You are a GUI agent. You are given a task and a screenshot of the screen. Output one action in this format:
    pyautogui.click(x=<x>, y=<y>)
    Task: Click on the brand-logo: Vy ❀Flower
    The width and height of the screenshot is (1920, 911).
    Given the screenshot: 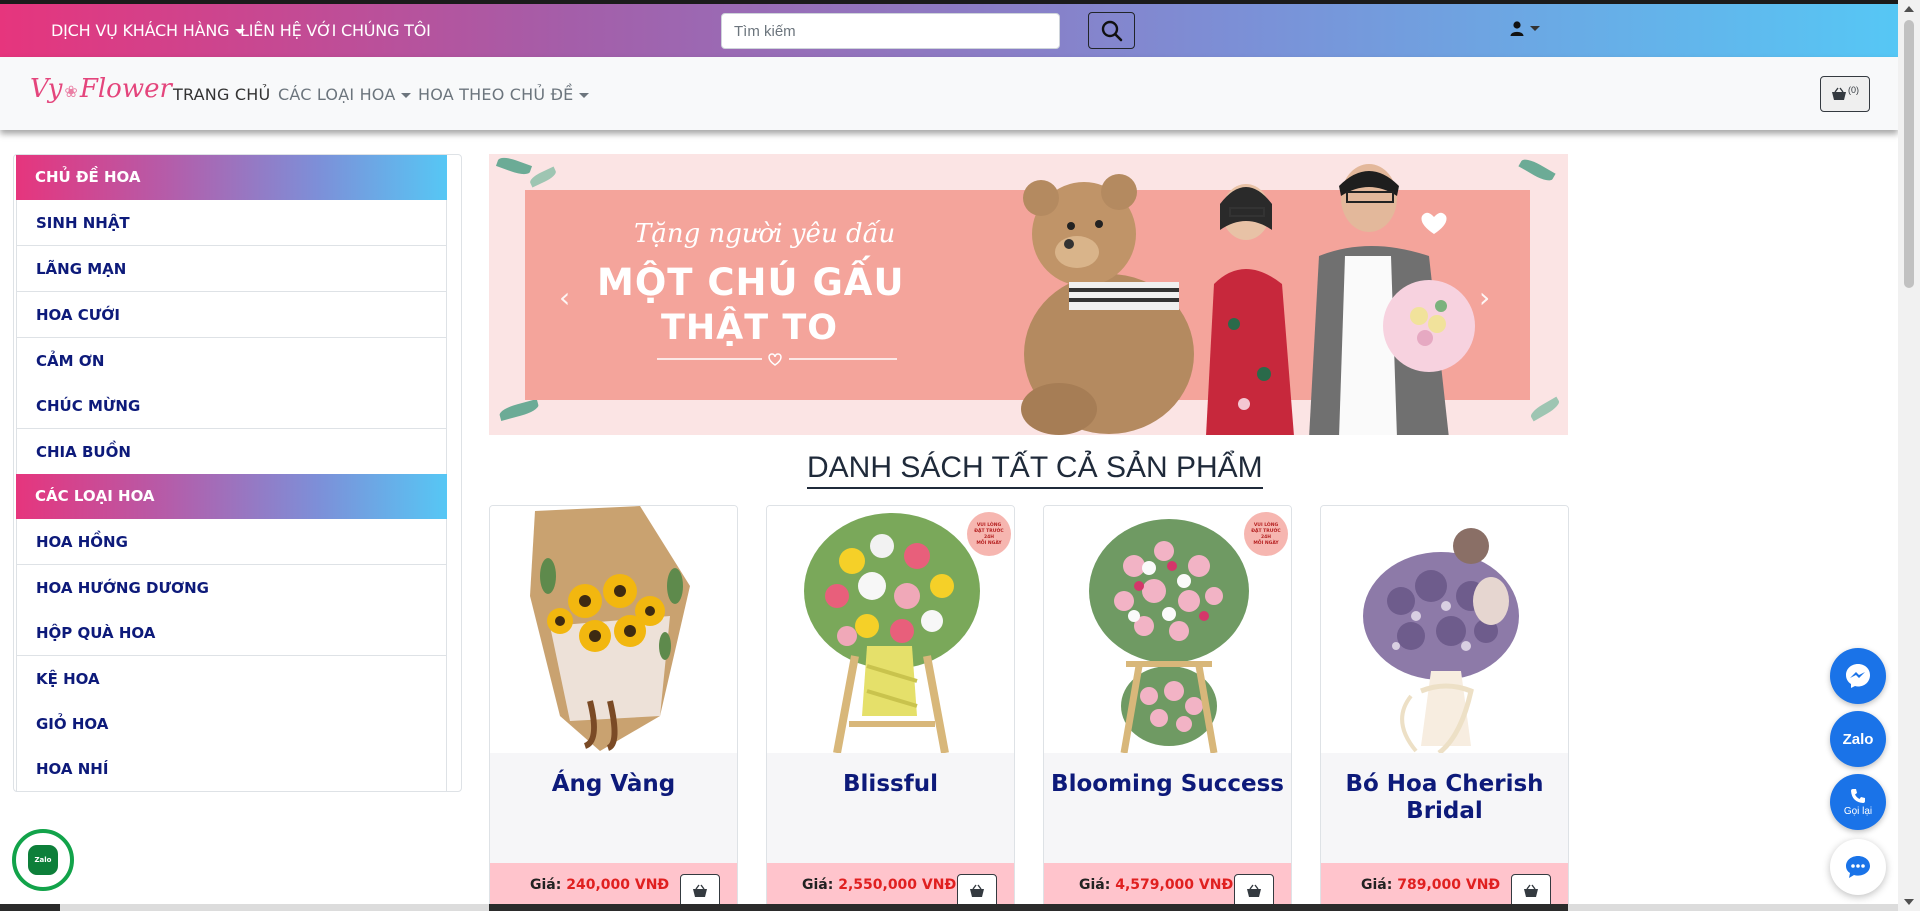 What is the action you would take?
    pyautogui.click(x=101, y=89)
    